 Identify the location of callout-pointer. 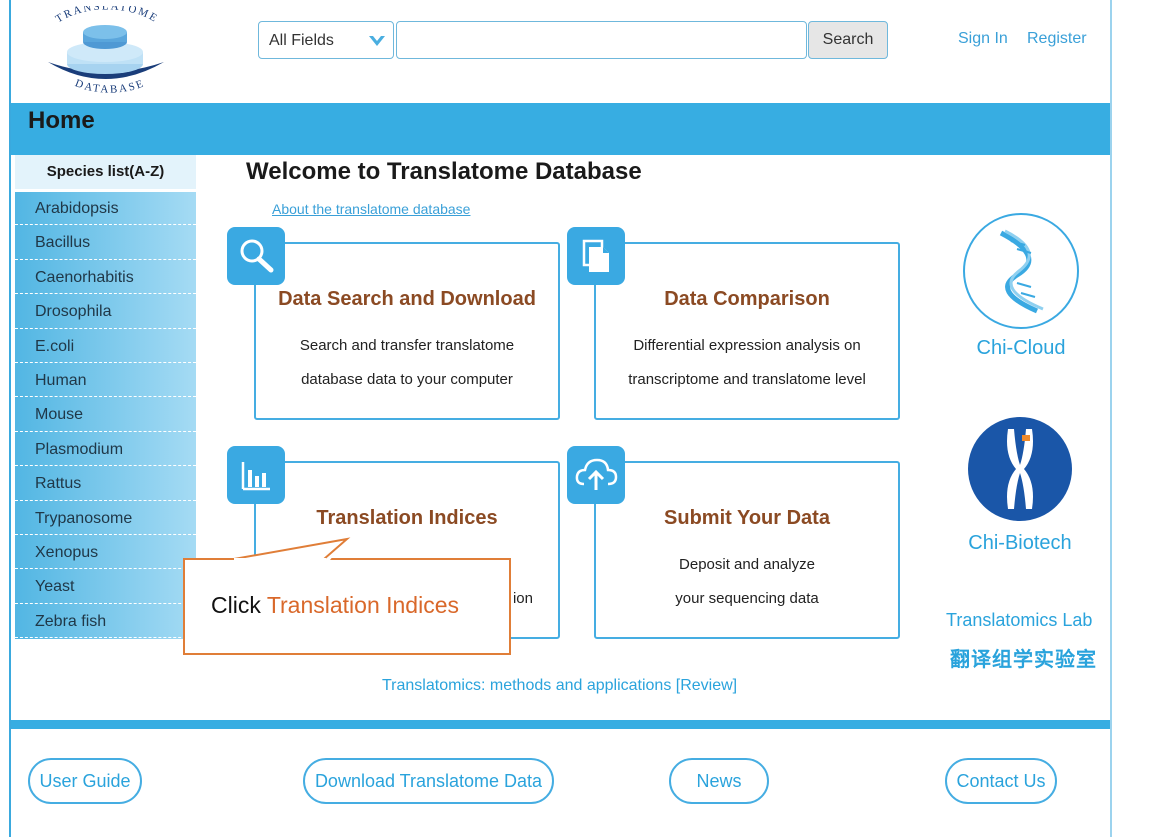
(291, 549).